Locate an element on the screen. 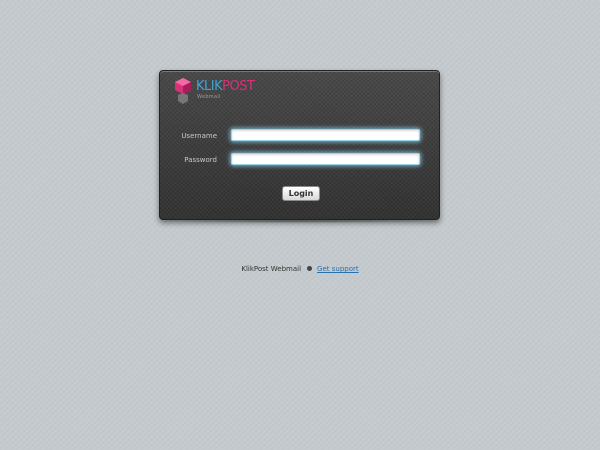  login-button: Login is located at coordinates (301, 193).